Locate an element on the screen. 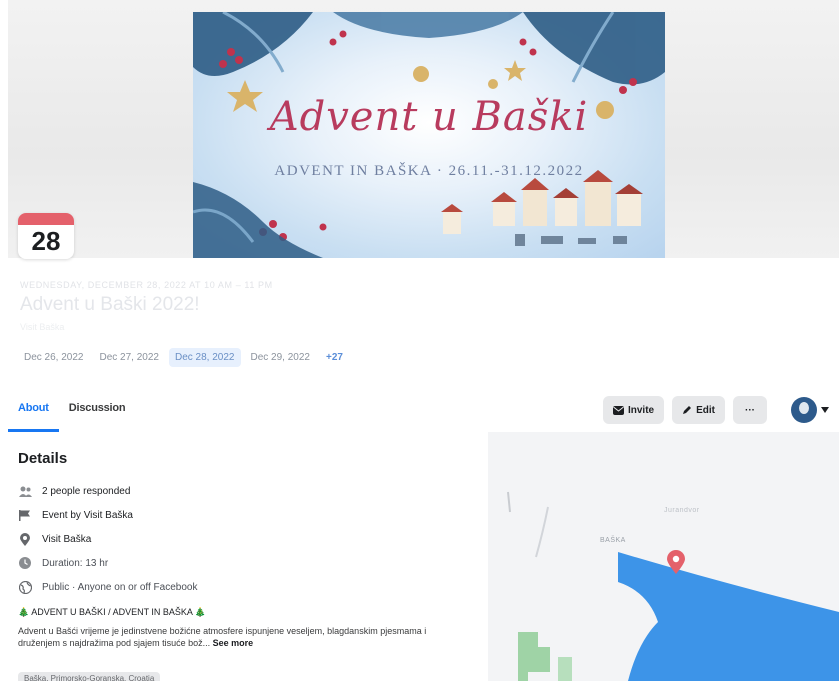 Image resolution: width=839 pixels, height=681 pixels. date-pill-selected: Dec 28, 2022 is located at coordinates (205, 357).